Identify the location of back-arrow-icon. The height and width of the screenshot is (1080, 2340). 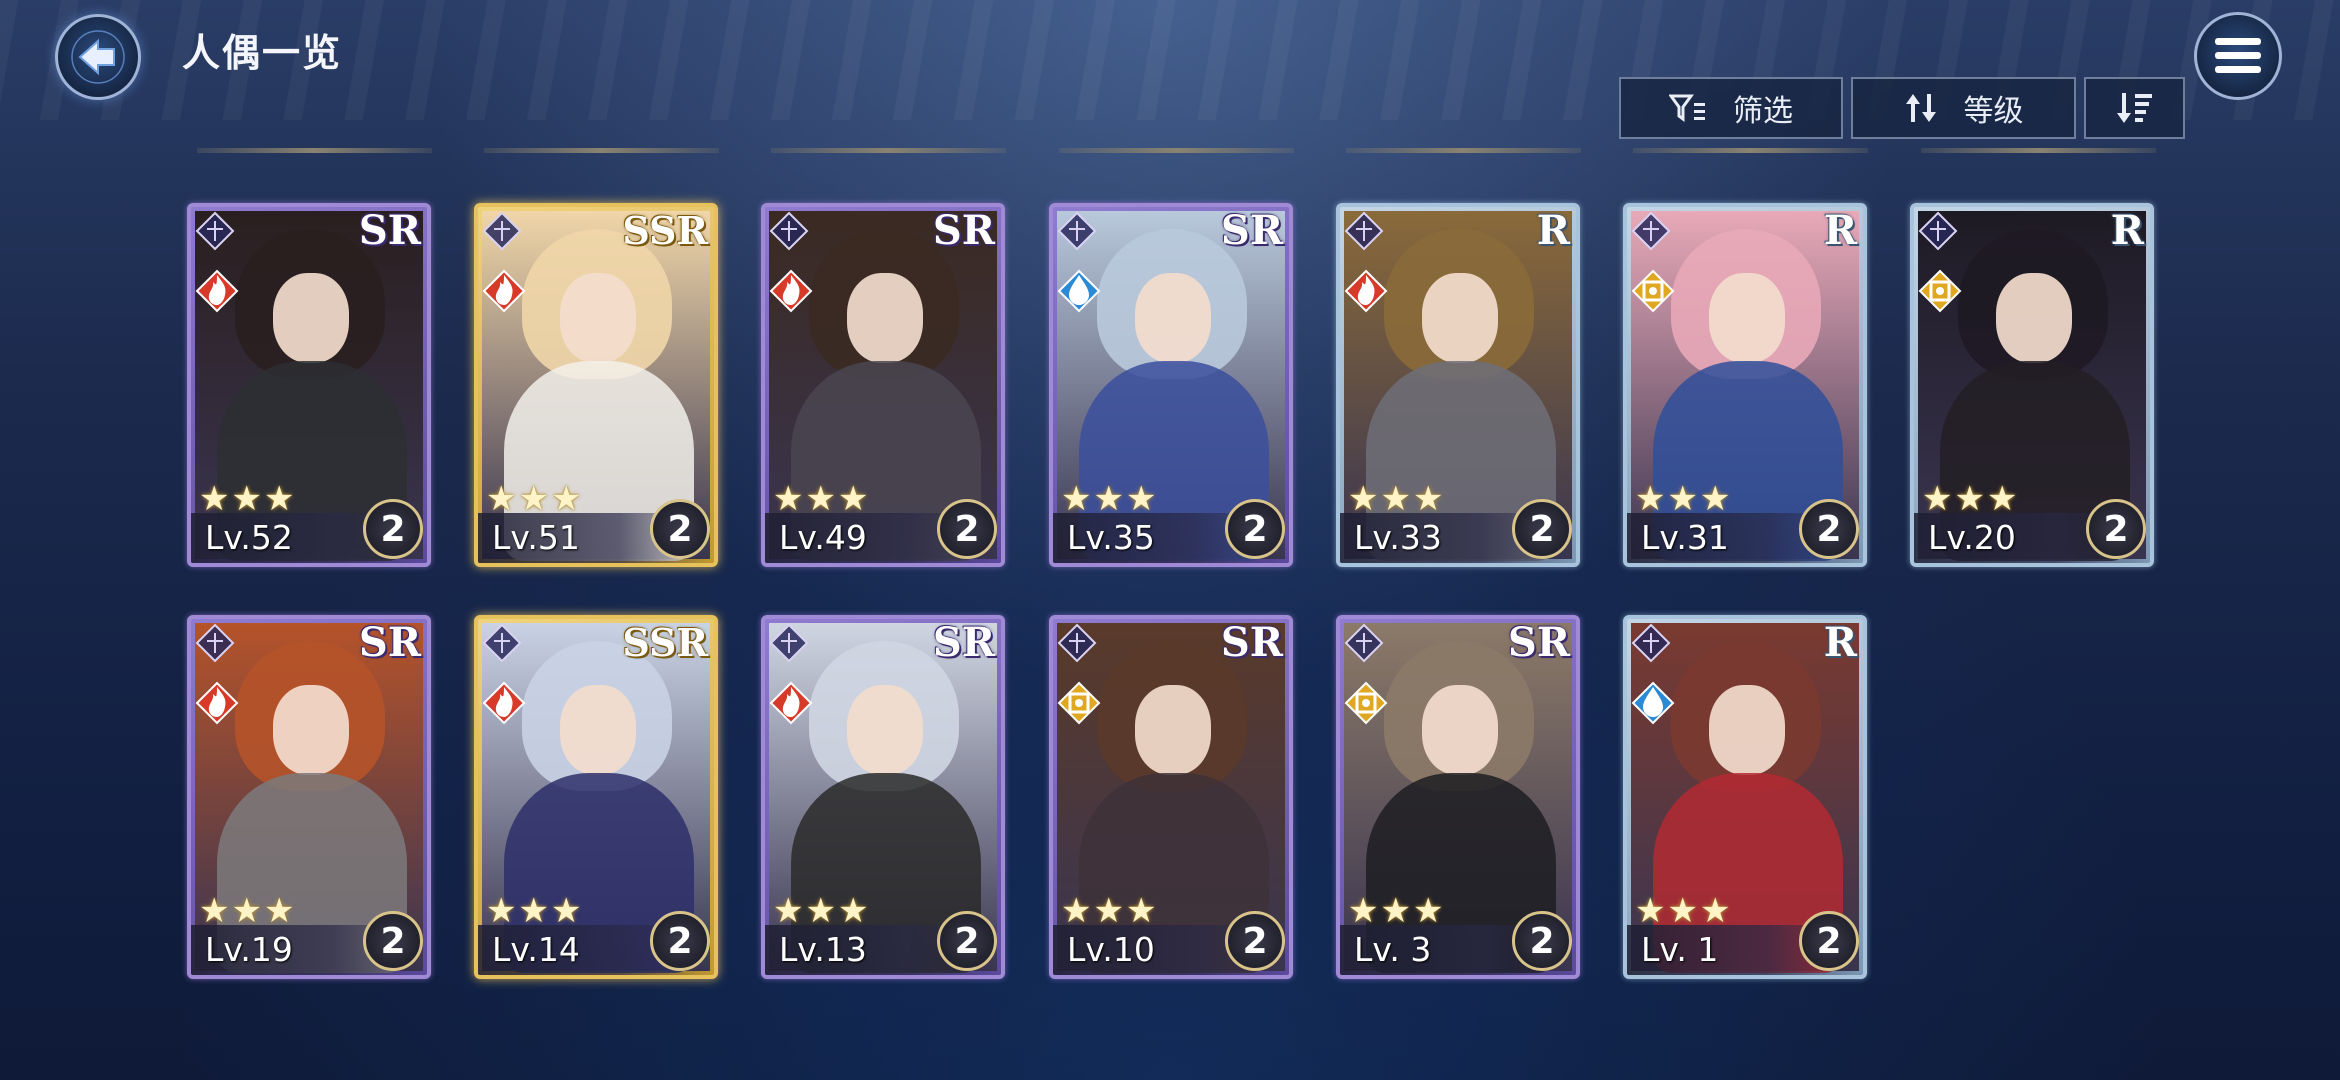
(98, 57).